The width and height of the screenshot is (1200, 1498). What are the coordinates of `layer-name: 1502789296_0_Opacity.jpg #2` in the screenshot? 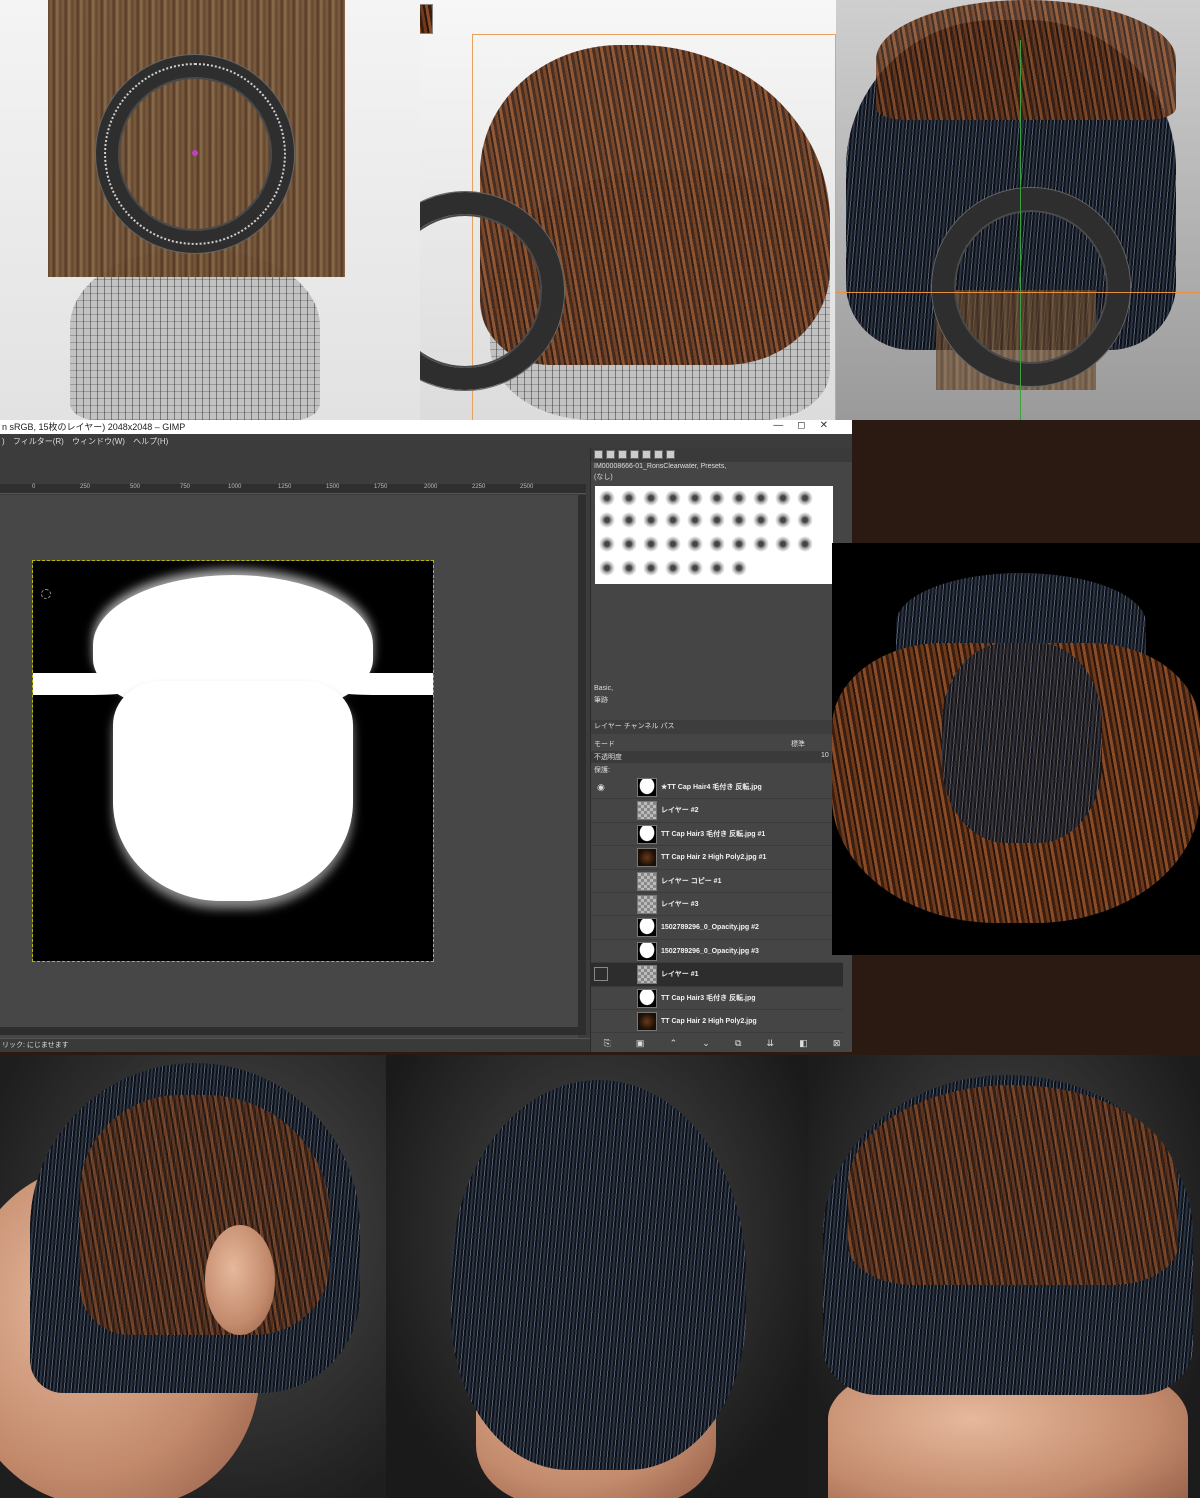 It's located at (710, 927).